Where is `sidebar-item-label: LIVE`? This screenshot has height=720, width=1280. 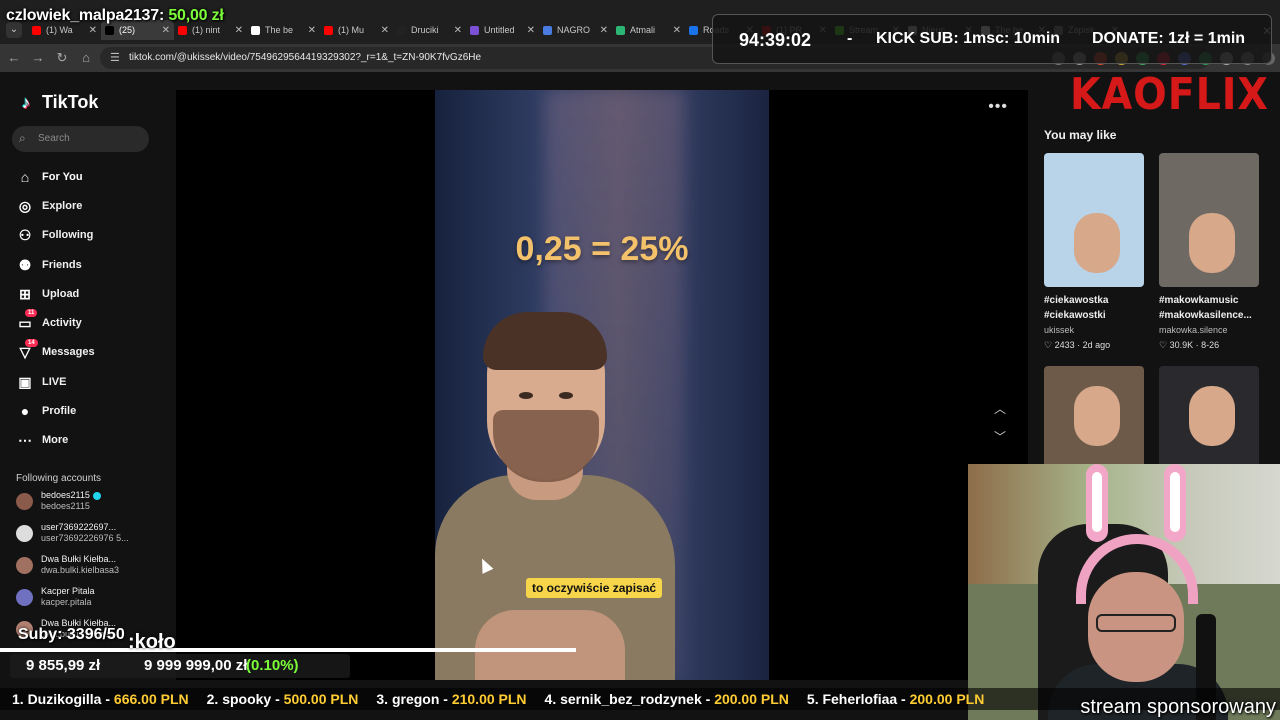 sidebar-item-label: LIVE is located at coordinates (54, 381).